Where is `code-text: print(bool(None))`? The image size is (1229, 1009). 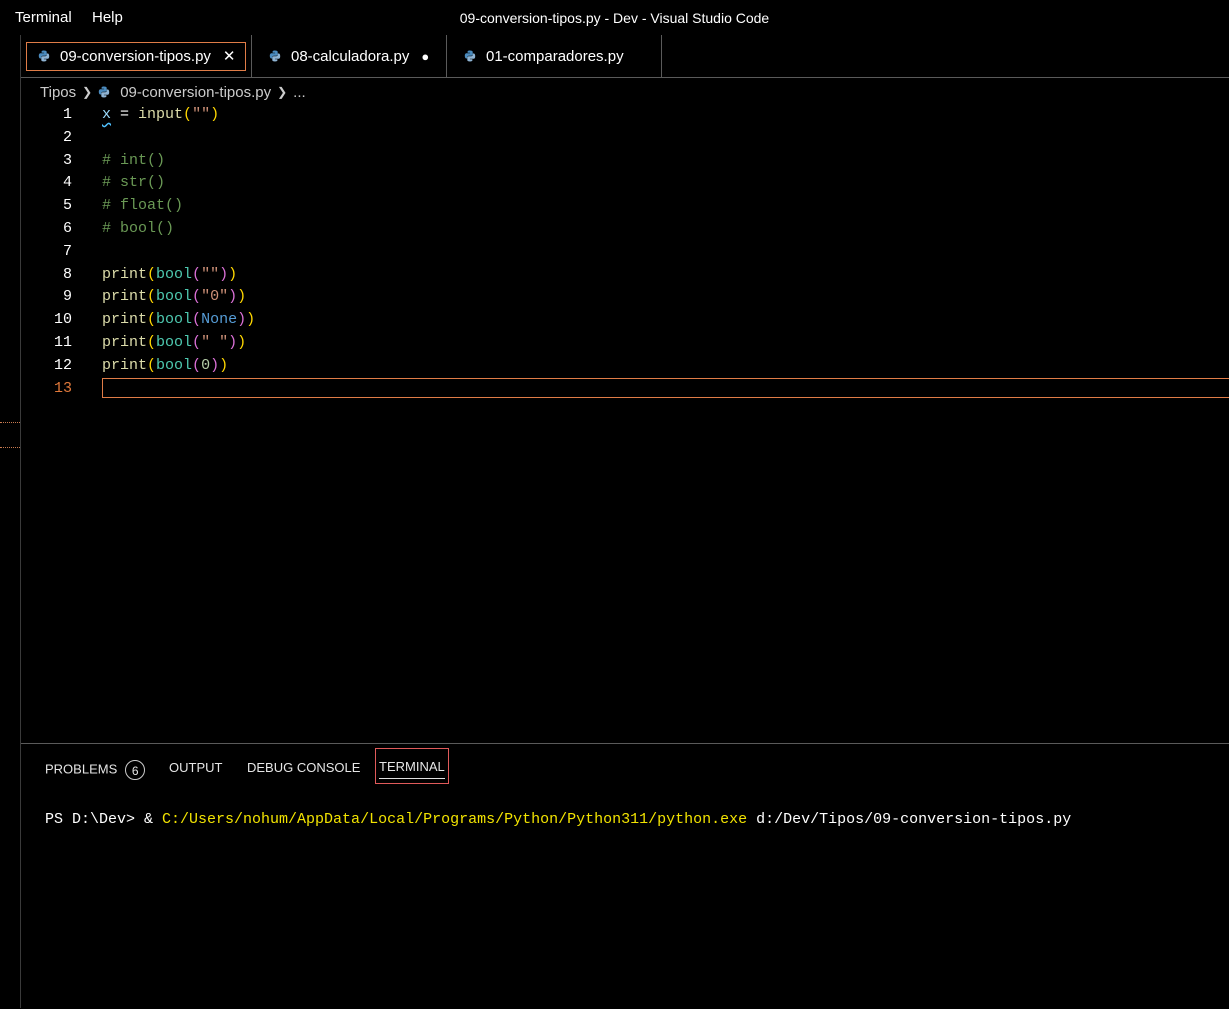 code-text: print(bool(None)) is located at coordinates (179, 319).